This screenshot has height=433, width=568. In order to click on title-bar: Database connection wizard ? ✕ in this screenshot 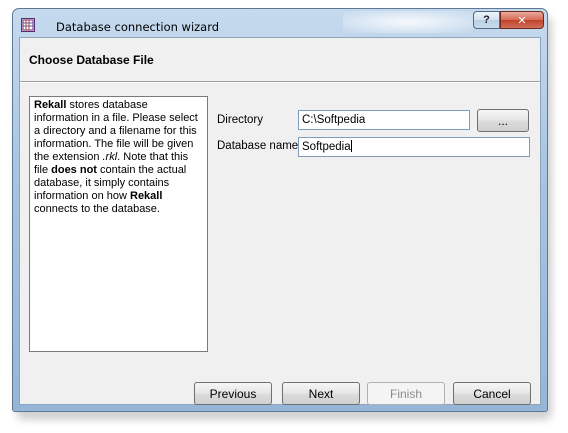, I will do `click(280, 23)`.